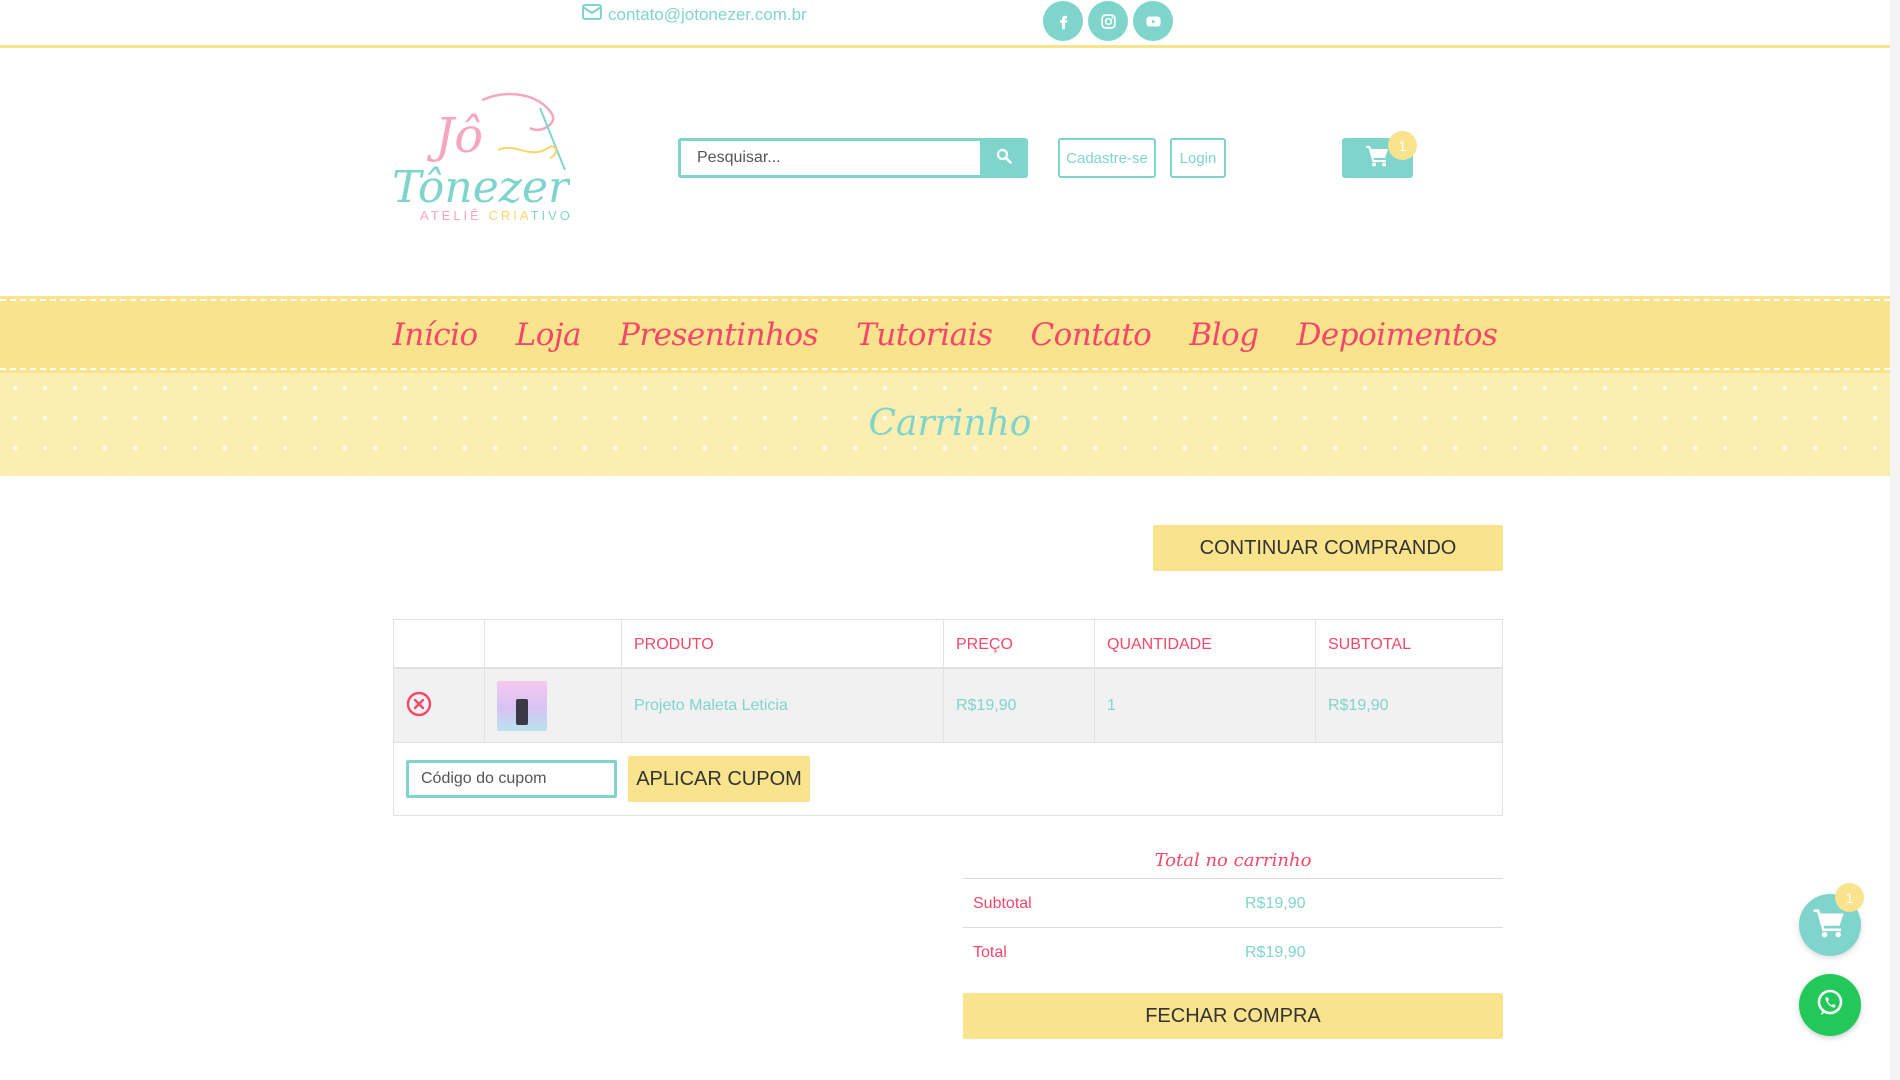  Describe the element at coordinates (419, 706) in the screenshot. I see `remove-item-icon` at that location.